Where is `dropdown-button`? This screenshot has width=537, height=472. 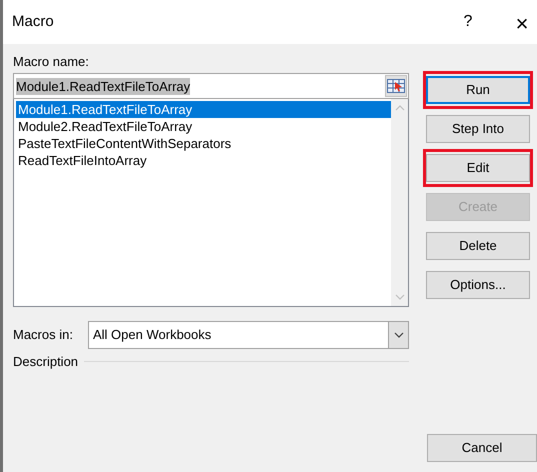 dropdown-button is located at coordinates (398, 335).